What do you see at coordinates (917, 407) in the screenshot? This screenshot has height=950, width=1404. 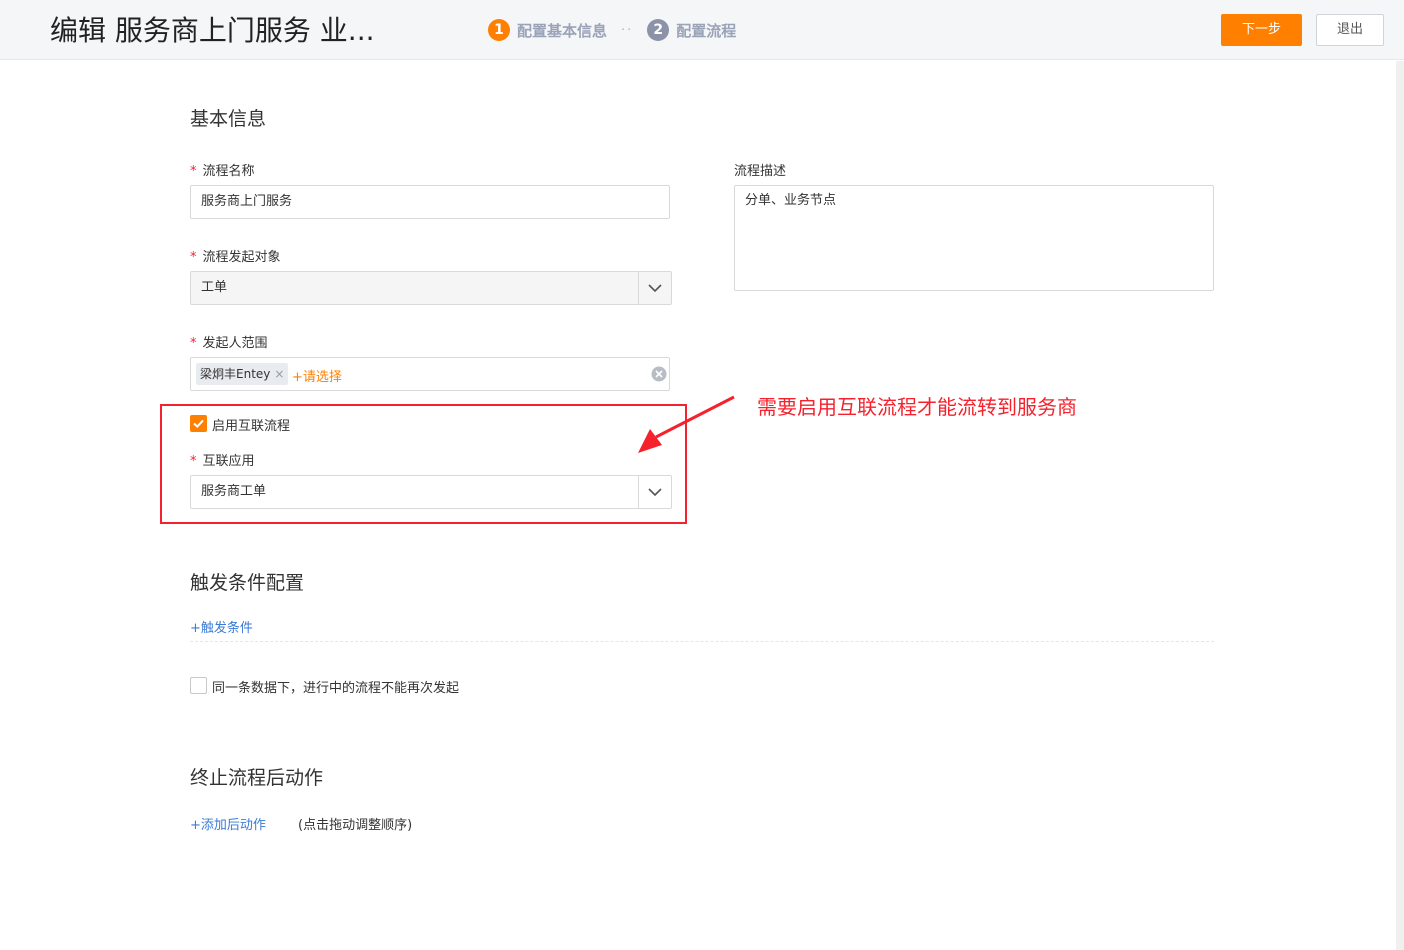 I see `annotation-text: 需要启用互联流程才能流转到服务商` at bounding box center [917, 407].